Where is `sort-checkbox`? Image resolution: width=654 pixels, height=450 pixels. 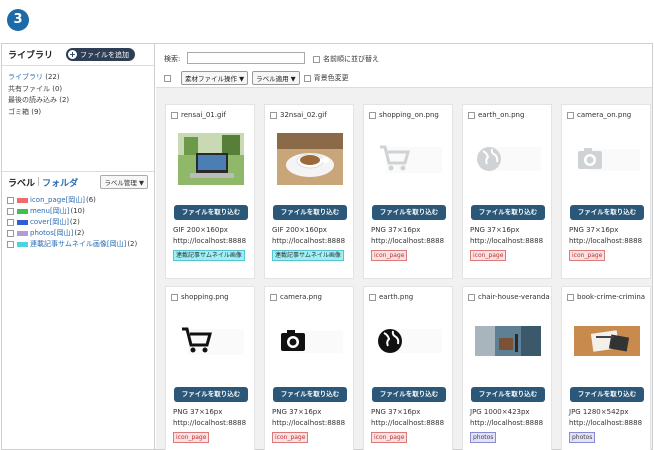
sort-checkbox is located at coordinates (316, 59).